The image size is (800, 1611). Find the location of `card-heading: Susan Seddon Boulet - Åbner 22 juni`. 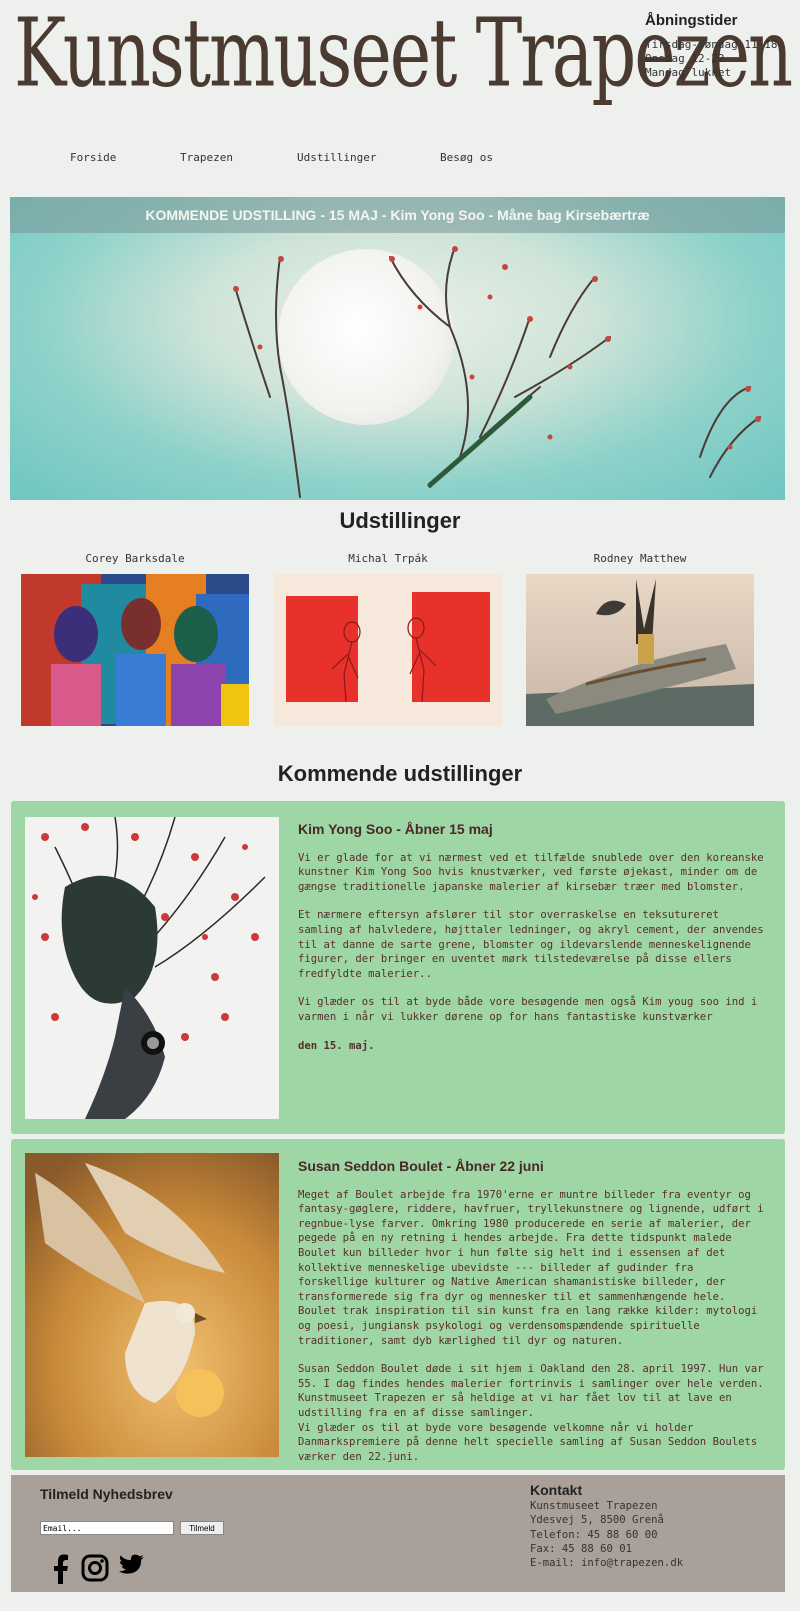

card-heading: Susan Seddon Boulet - Åbner 22 juni is located at coordinates (421, 1166).